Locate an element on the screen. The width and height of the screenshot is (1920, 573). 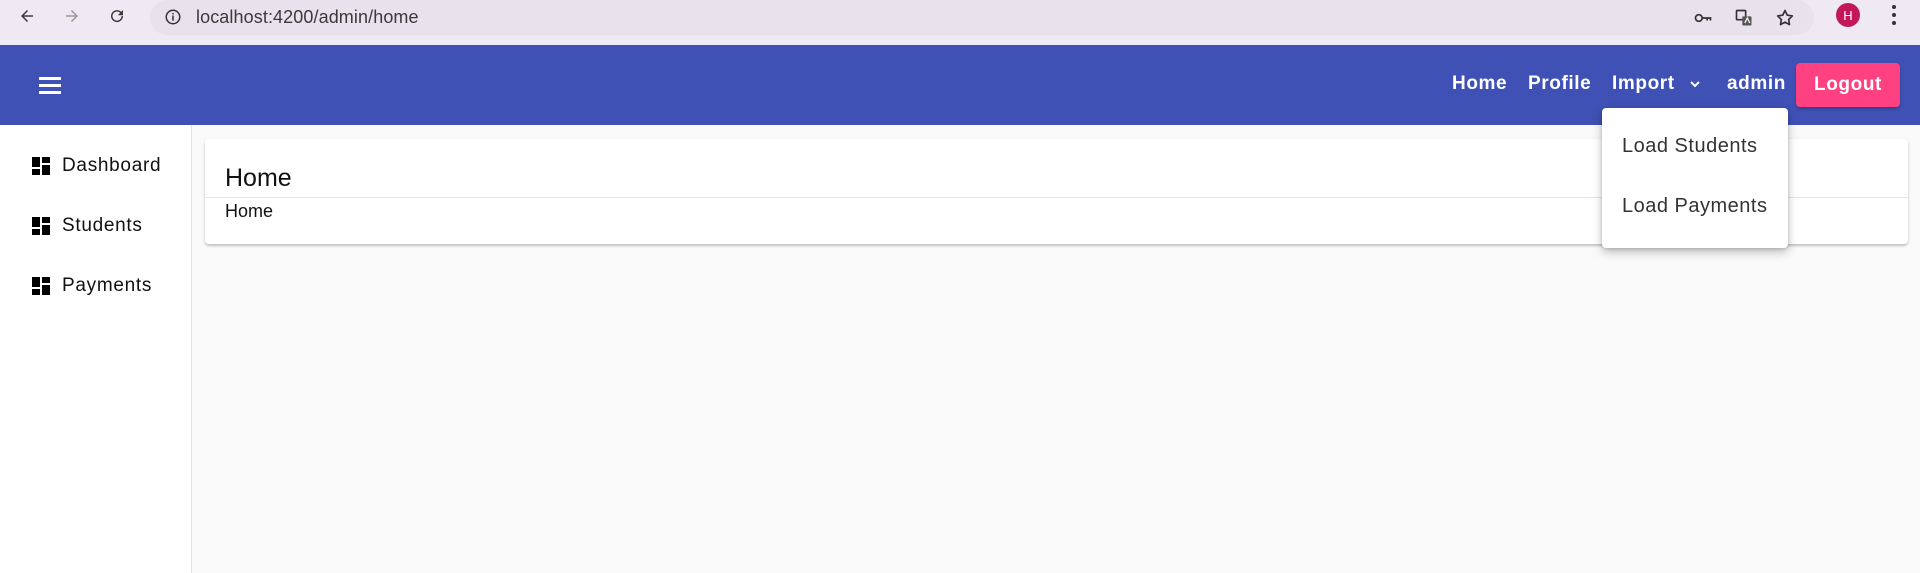
reload-button is located at coordinates (117, 16).